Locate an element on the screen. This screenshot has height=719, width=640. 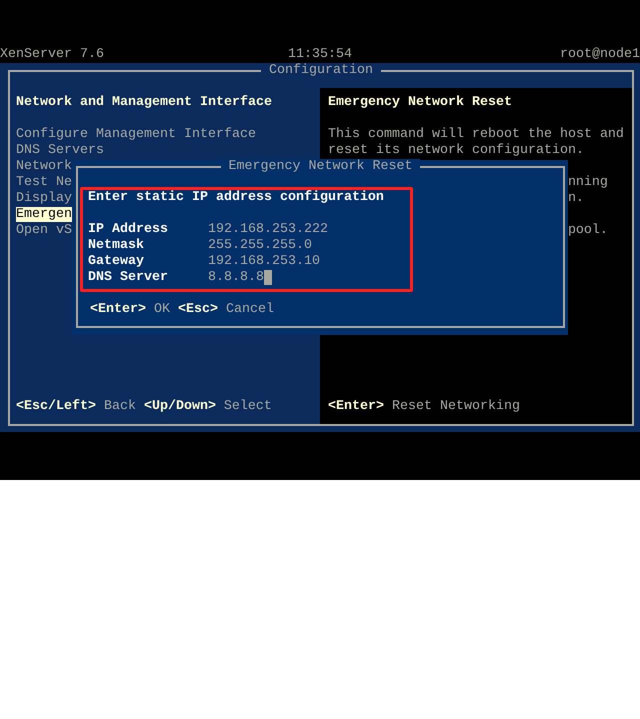
action-label: Back is located at coordinates (120, 407).